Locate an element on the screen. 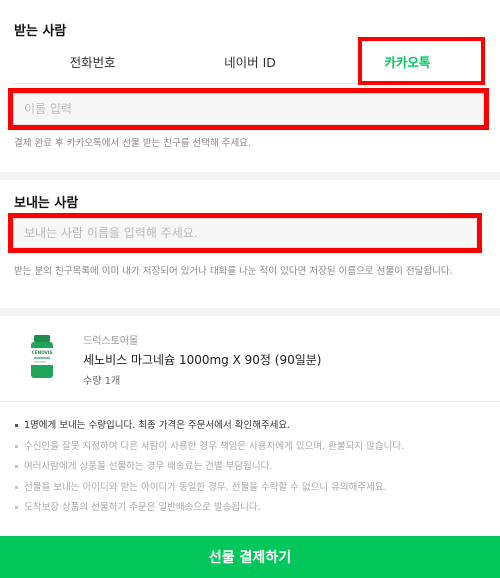  receiver-method-tabs: 전화번호 네이버 ID 카카오톡 is located at coordinates (250, 62).